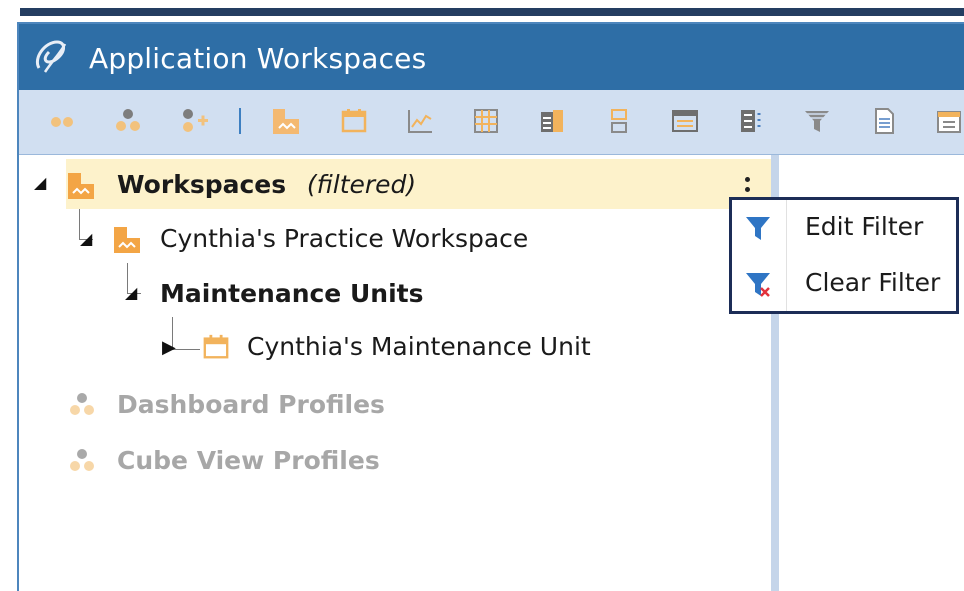 The image size is (964, 591). I want to click on edit-filter-menu-item: Edit Filter, so click(844, 227).